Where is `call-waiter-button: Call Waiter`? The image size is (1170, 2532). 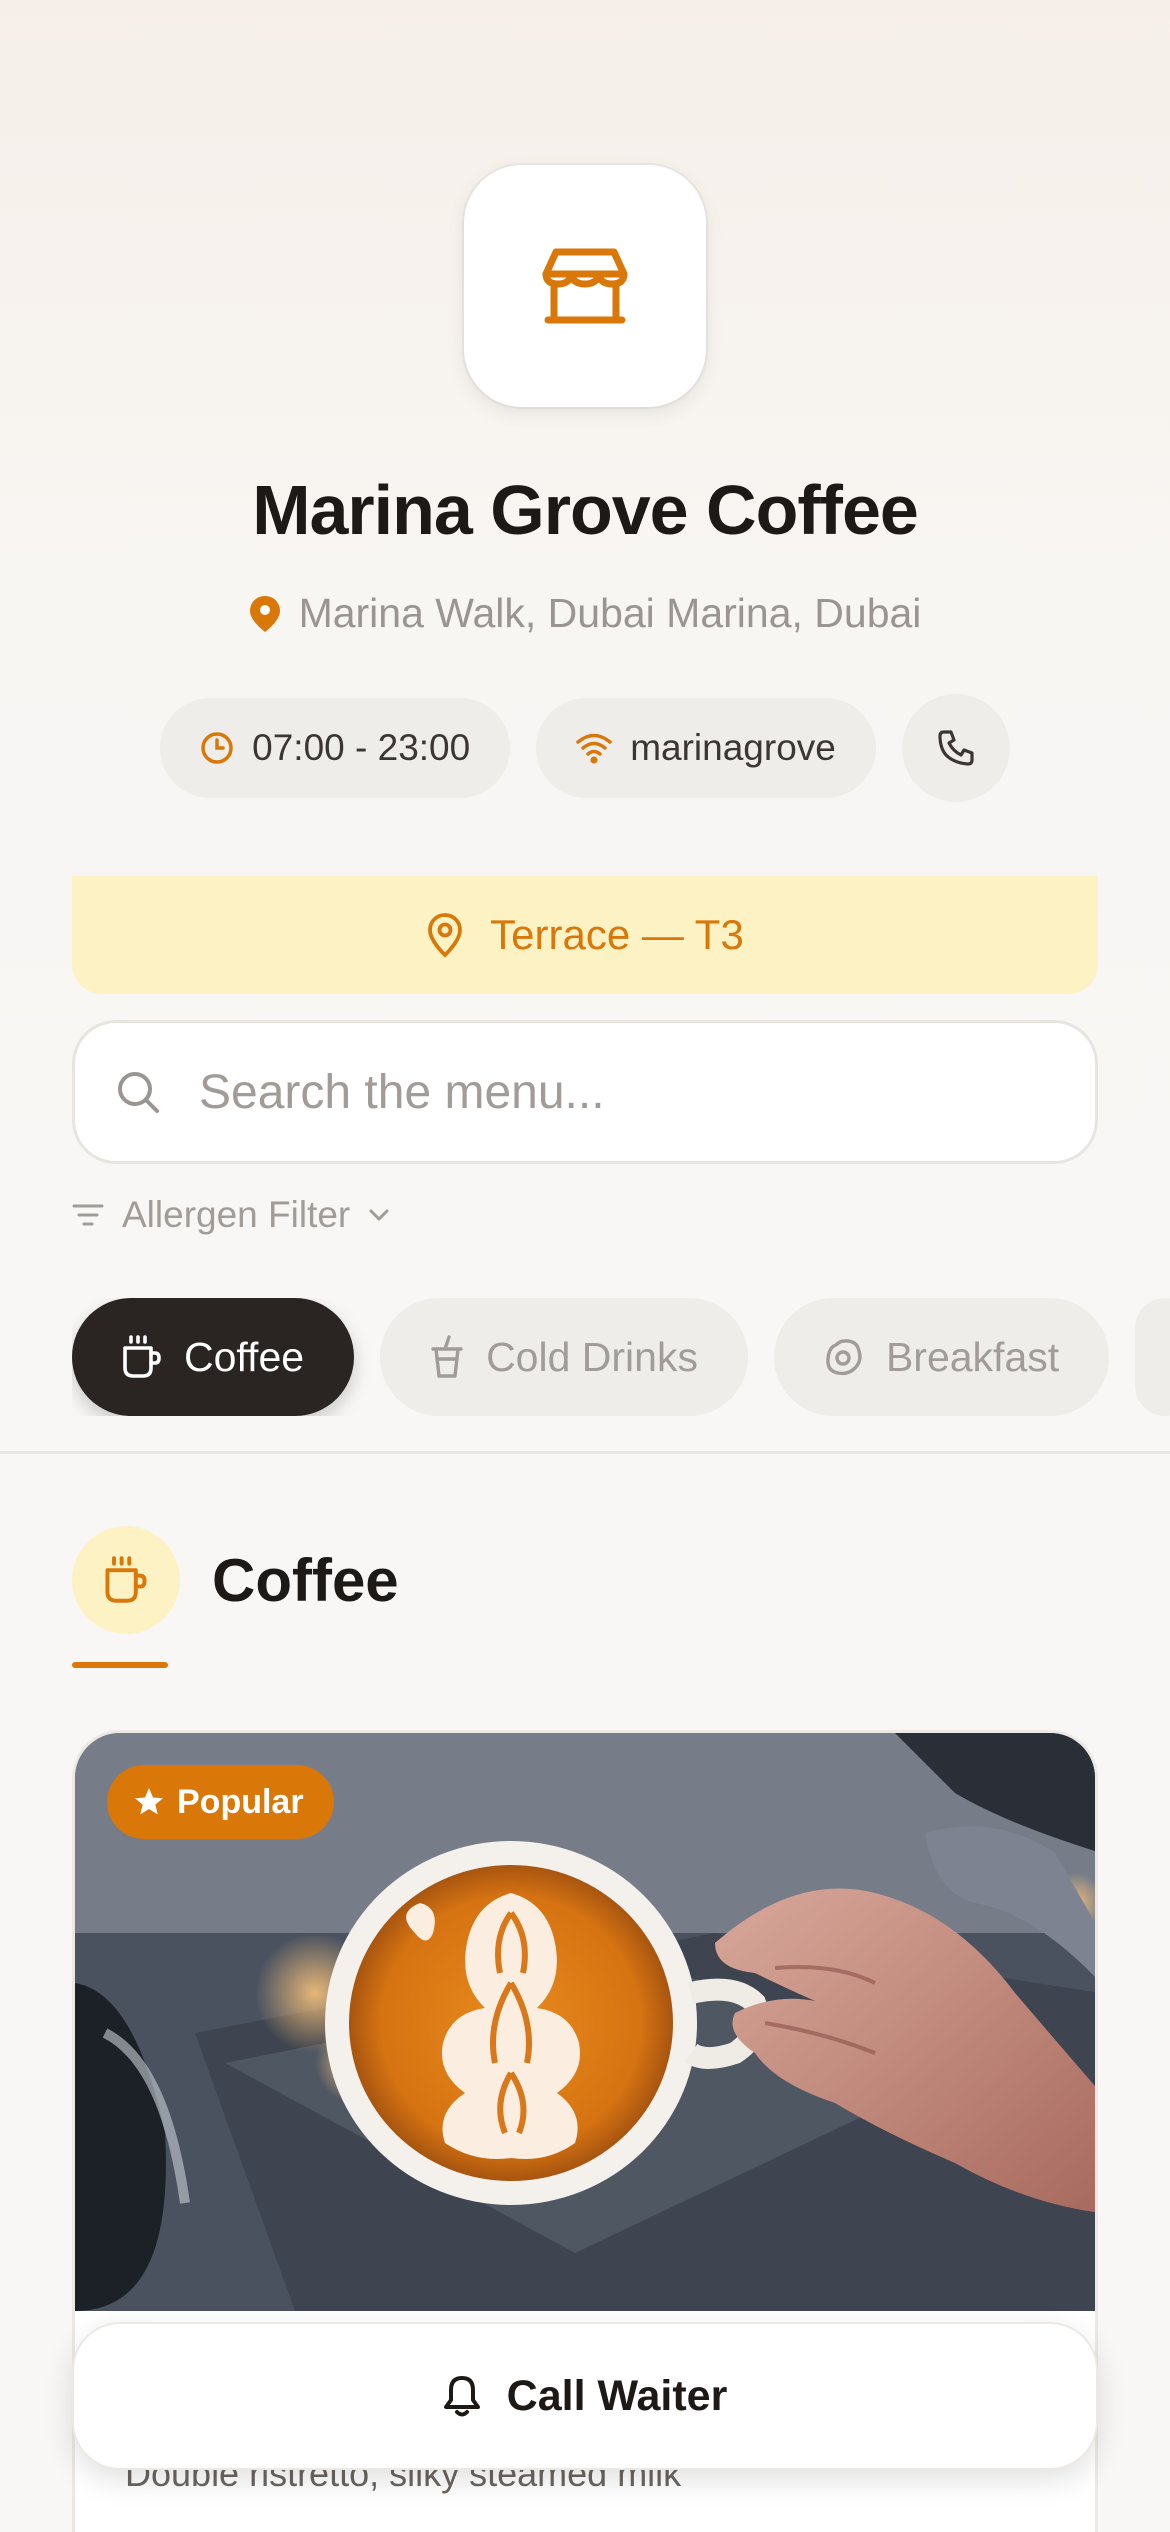
call-waiter-button: Call Waiter is located at coordinates (585, 2396).